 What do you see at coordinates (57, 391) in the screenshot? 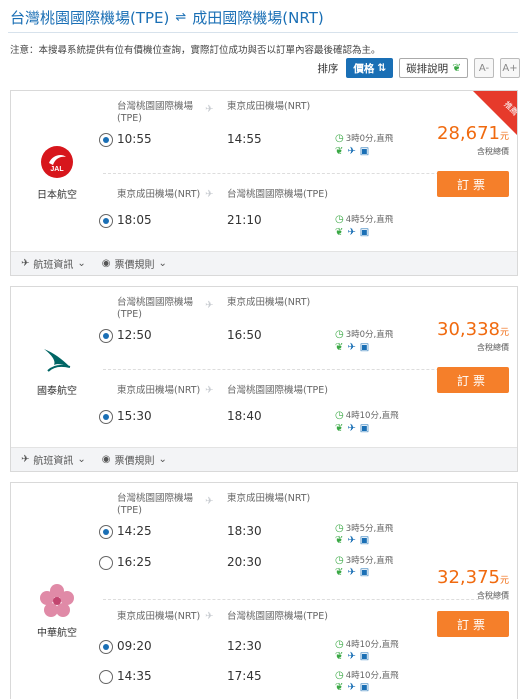
I see `airline-name: 國泰航空` at bounding box center [57, 391].